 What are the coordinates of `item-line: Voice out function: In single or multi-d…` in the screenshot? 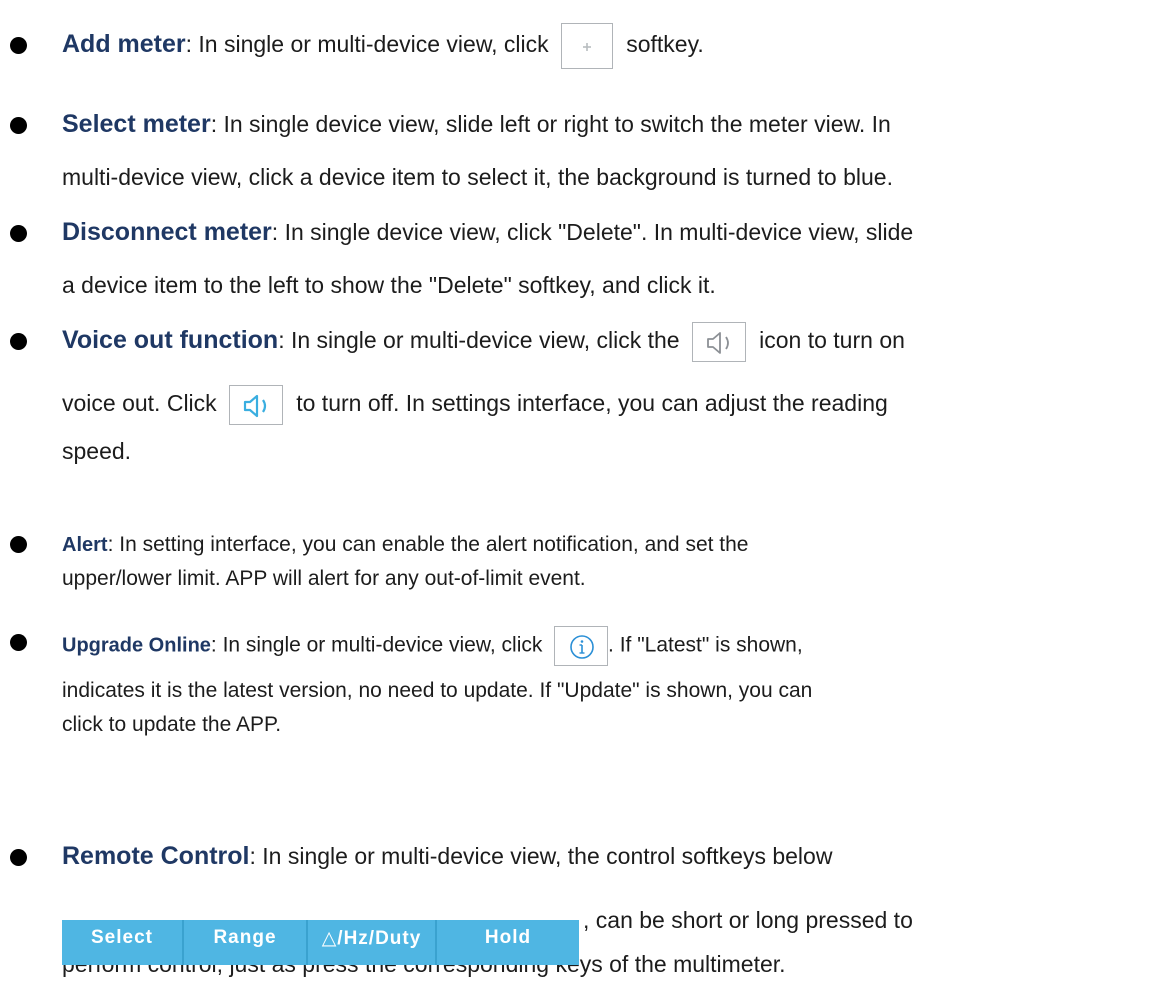 It's located at (604, 340).